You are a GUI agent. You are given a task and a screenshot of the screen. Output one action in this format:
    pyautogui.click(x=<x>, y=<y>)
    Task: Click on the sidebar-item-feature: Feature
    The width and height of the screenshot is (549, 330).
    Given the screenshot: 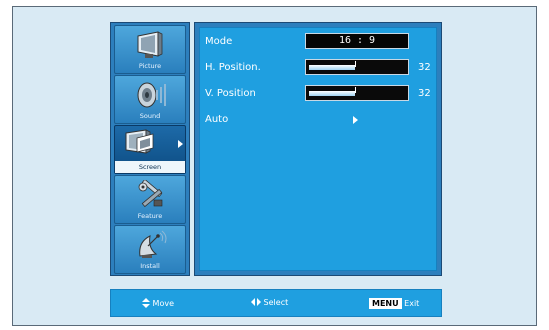 What is the action you would take?
    pyautogui.click(x=150, y=199)
    